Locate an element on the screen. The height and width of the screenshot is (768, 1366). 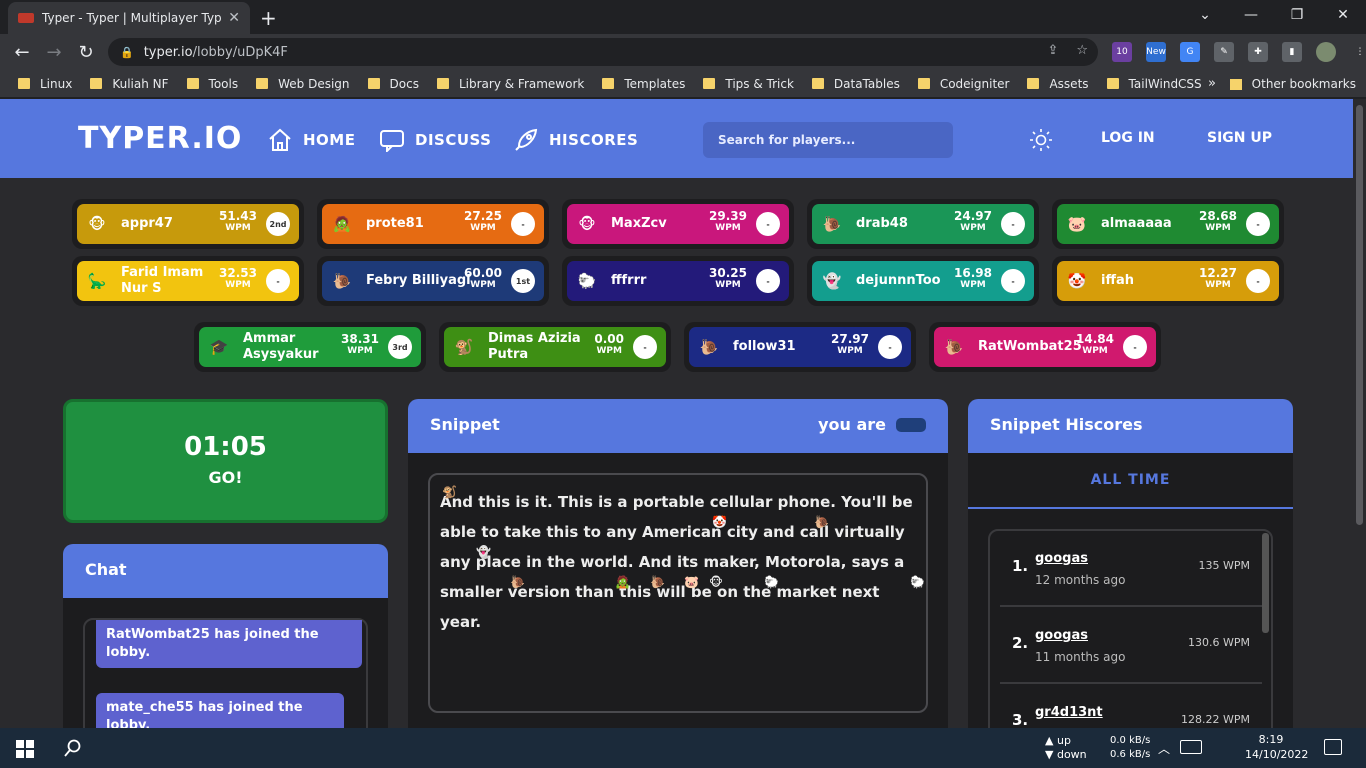
you-are-indicator: you are is located at coordinates (872, 424).